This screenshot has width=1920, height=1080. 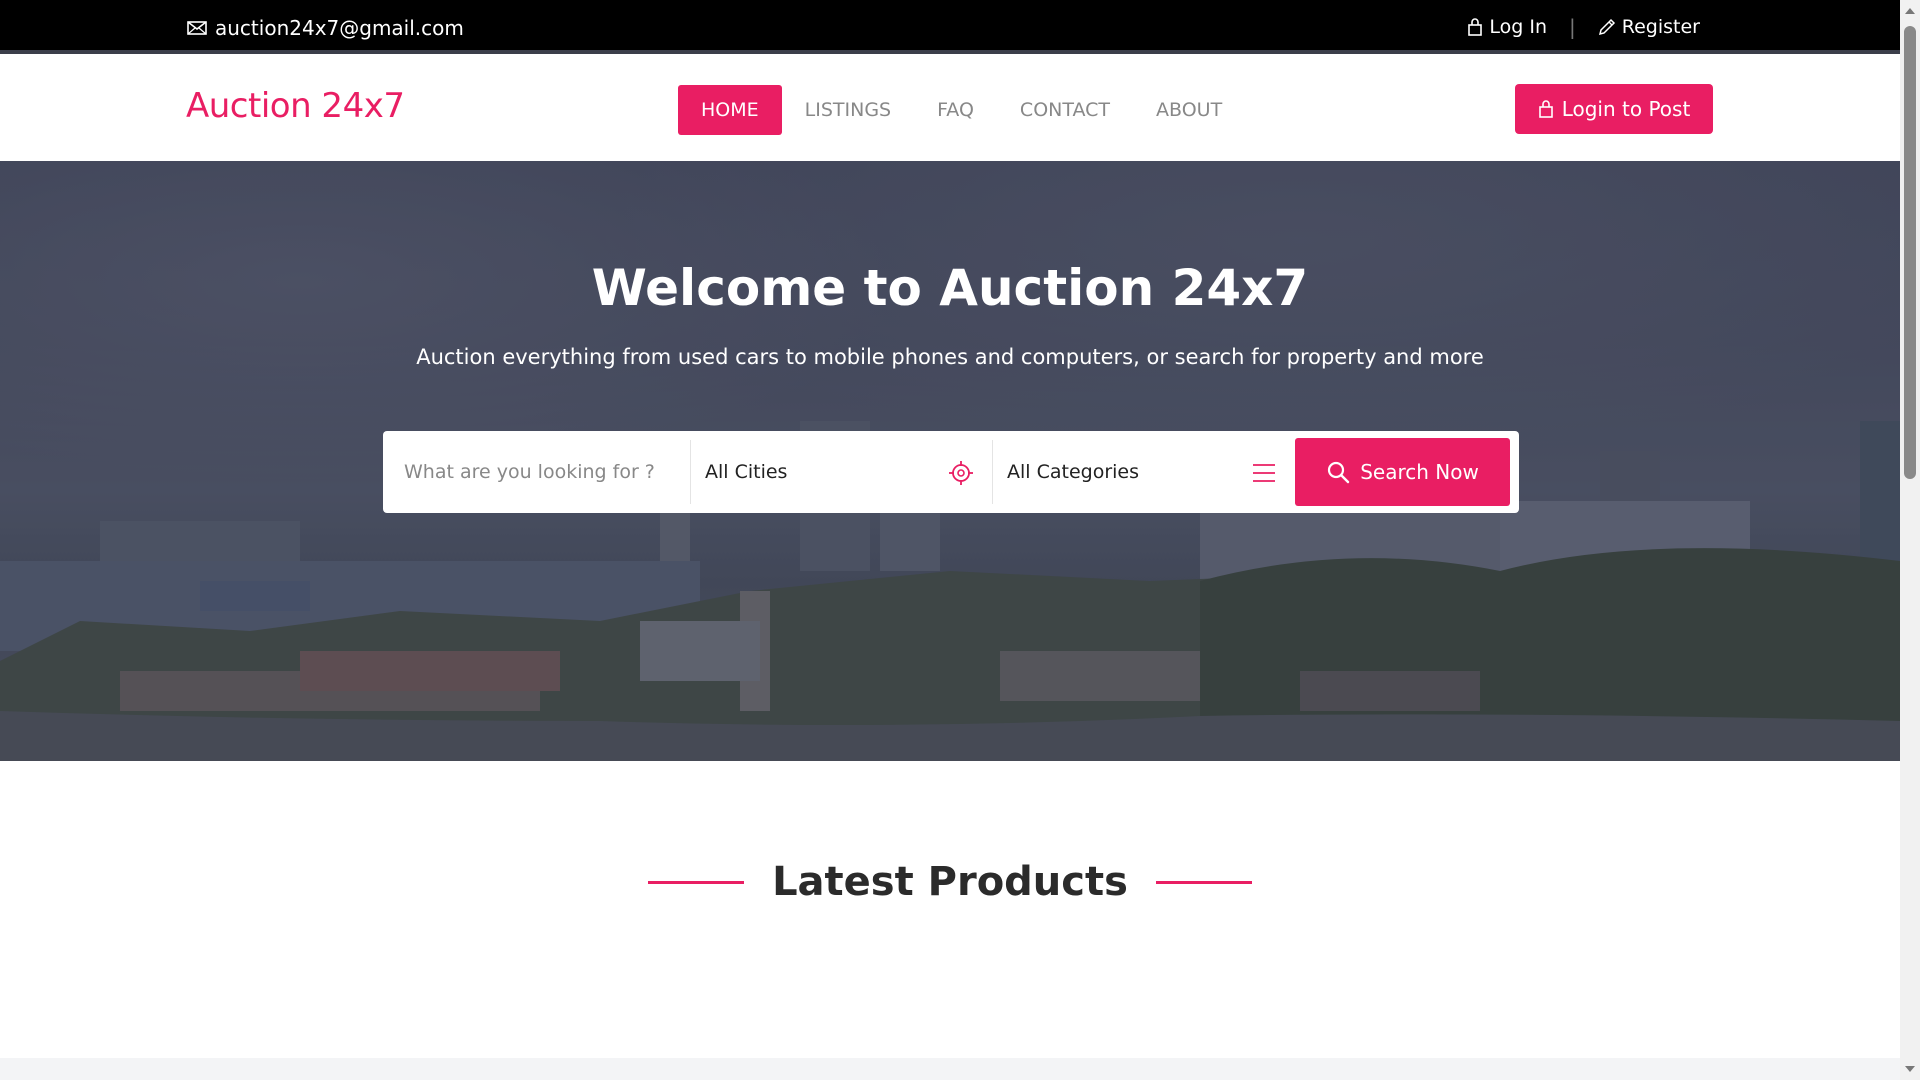 I want to click on crosshair-icon, so click(x=961, y=473).